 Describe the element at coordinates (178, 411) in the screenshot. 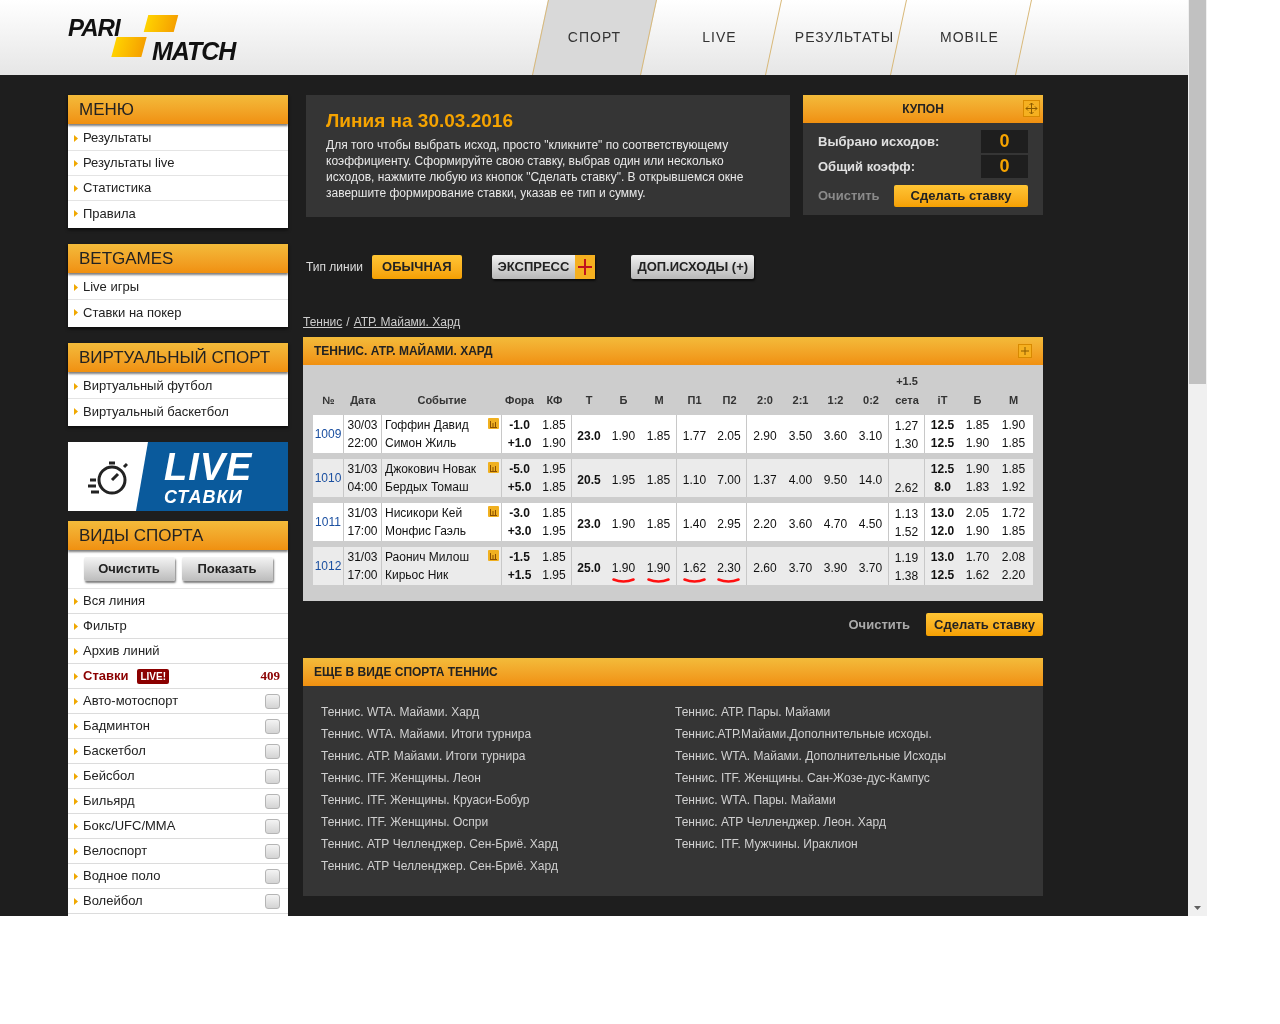

I see `menu-item: Виртуальный баскетбол` at that location.